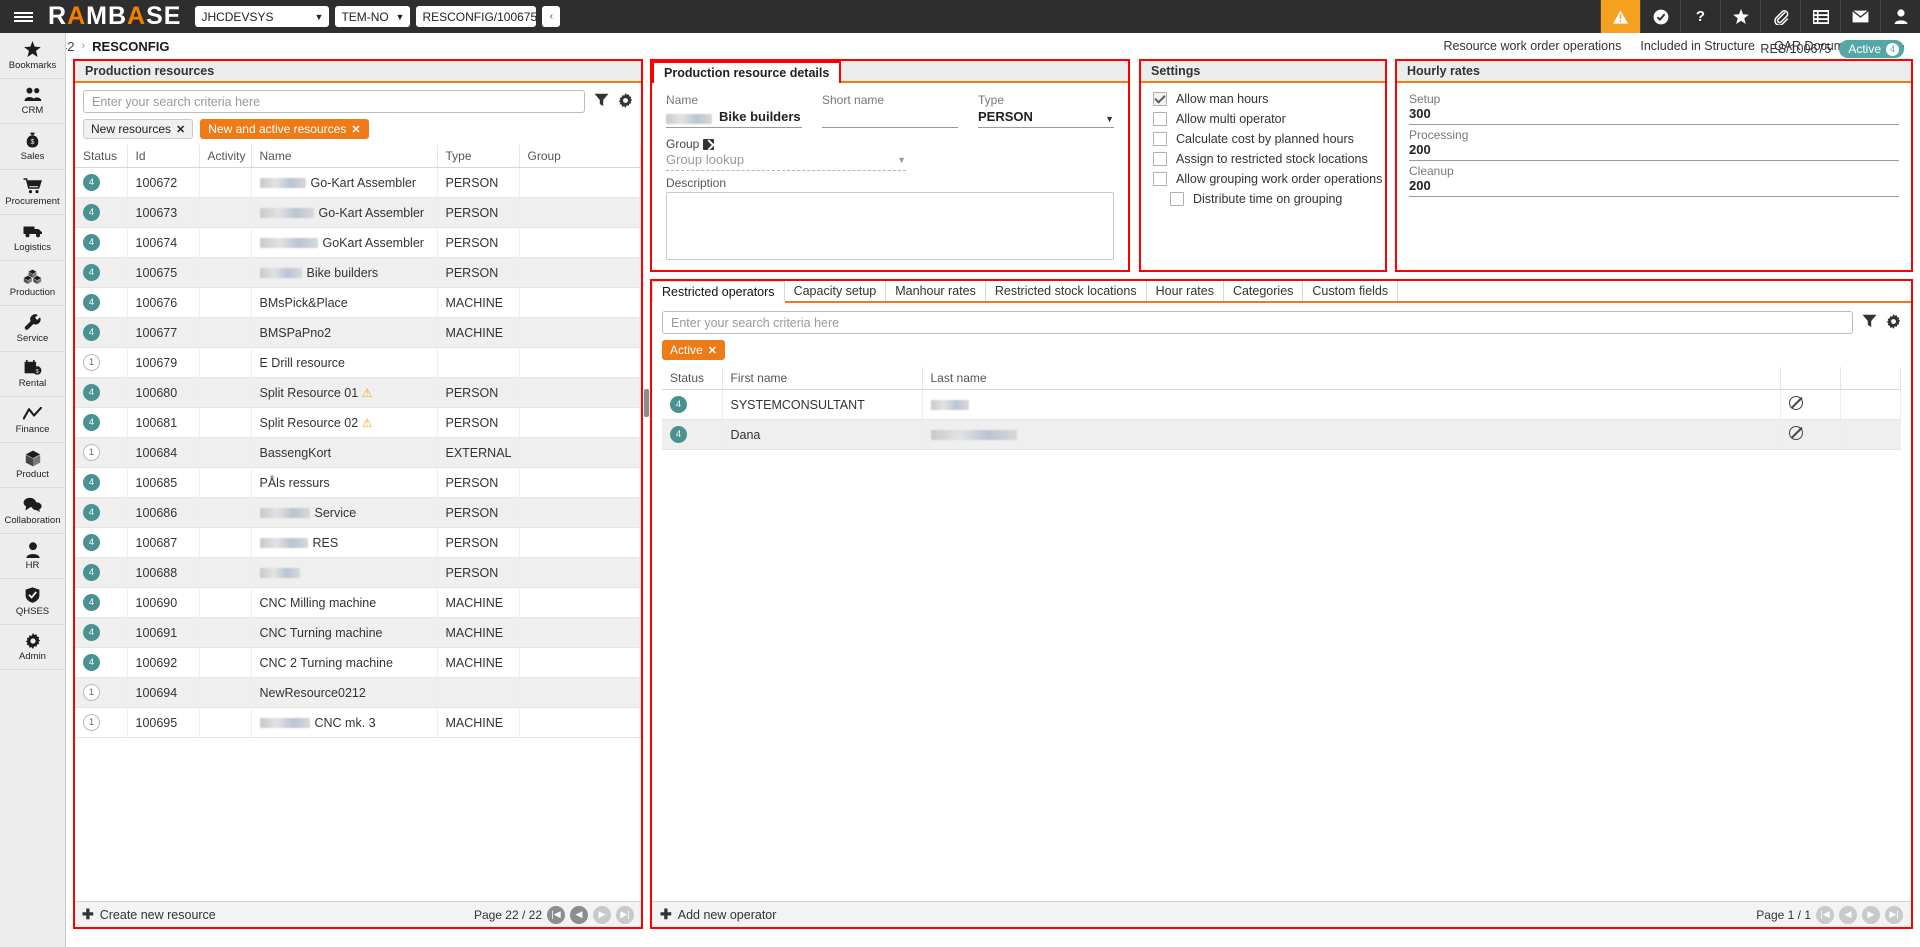 This screenshot has height=947, width=1920. Describe the element at coordinates (1263, 139) in the screenshot. I see `settings-checkbox-row: Calculate cost by planned hours` at that location.